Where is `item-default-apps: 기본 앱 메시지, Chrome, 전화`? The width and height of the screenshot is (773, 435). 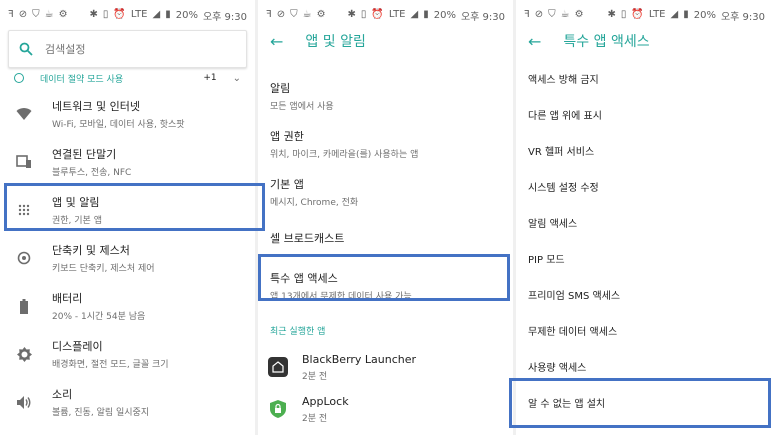 item-default-apps: 기본 앱 메시지, Chrome, 전화 is located at coordinates (385, 200).